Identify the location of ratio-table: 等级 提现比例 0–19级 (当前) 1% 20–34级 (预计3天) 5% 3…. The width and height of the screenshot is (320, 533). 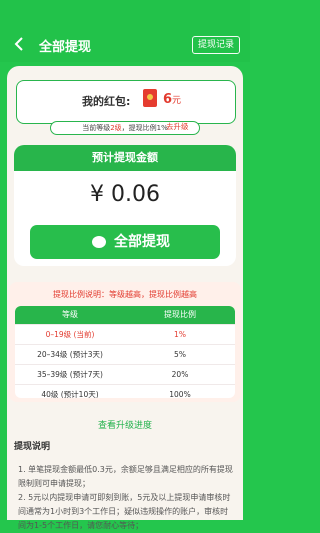
(125, 352).